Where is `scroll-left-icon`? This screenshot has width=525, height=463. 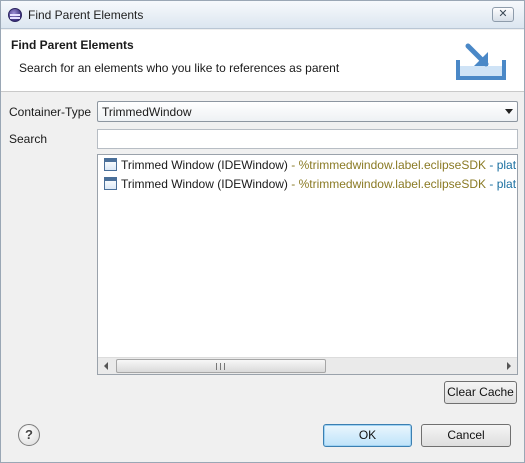 scroll-left-icon is located at coordinates (106, 366).